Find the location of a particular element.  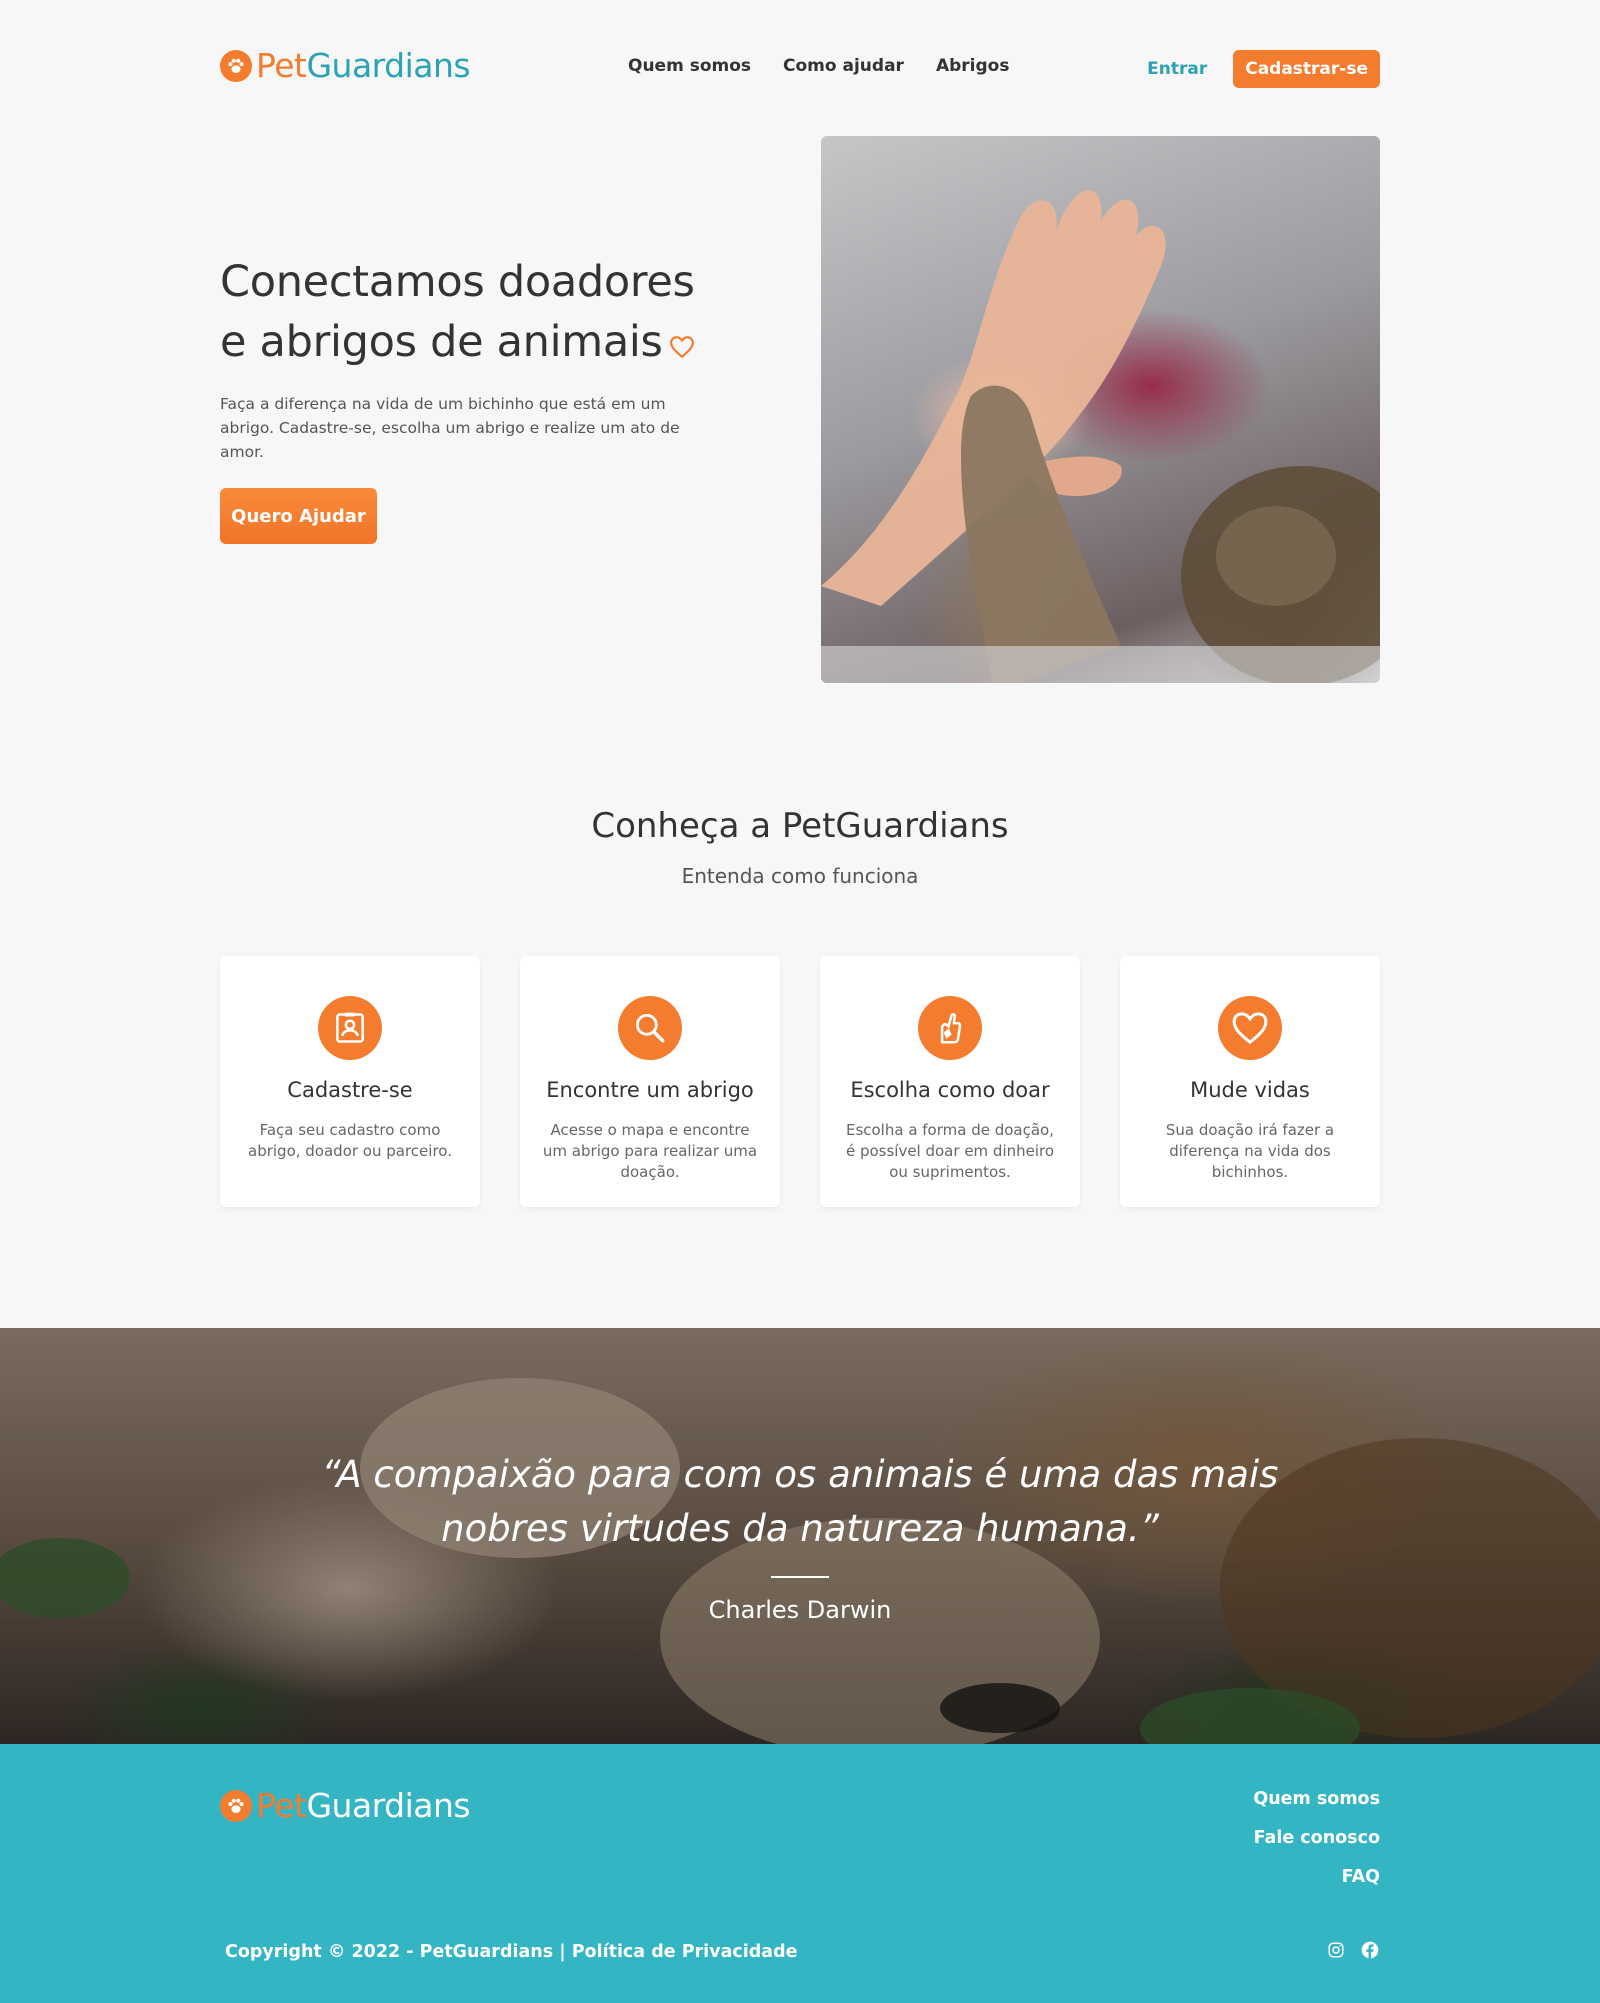

section-subtitle: Entenda como funciona is located at coordinates (800, 876).